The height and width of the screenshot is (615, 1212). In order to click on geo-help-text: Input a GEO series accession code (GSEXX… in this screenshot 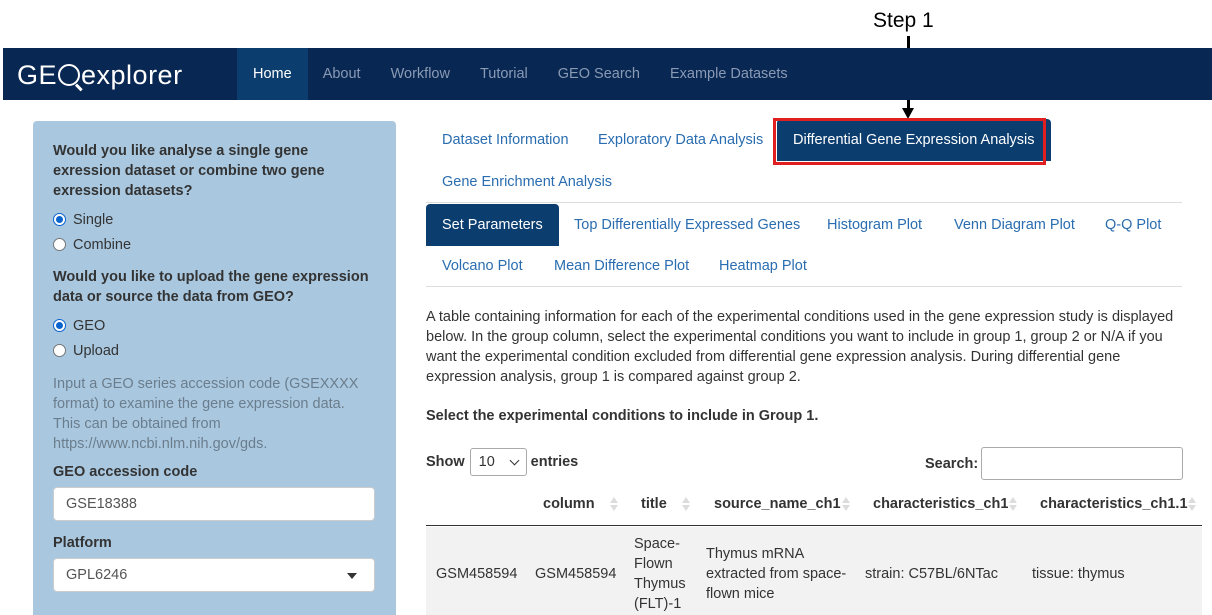, I will do `click(206, 414)`.